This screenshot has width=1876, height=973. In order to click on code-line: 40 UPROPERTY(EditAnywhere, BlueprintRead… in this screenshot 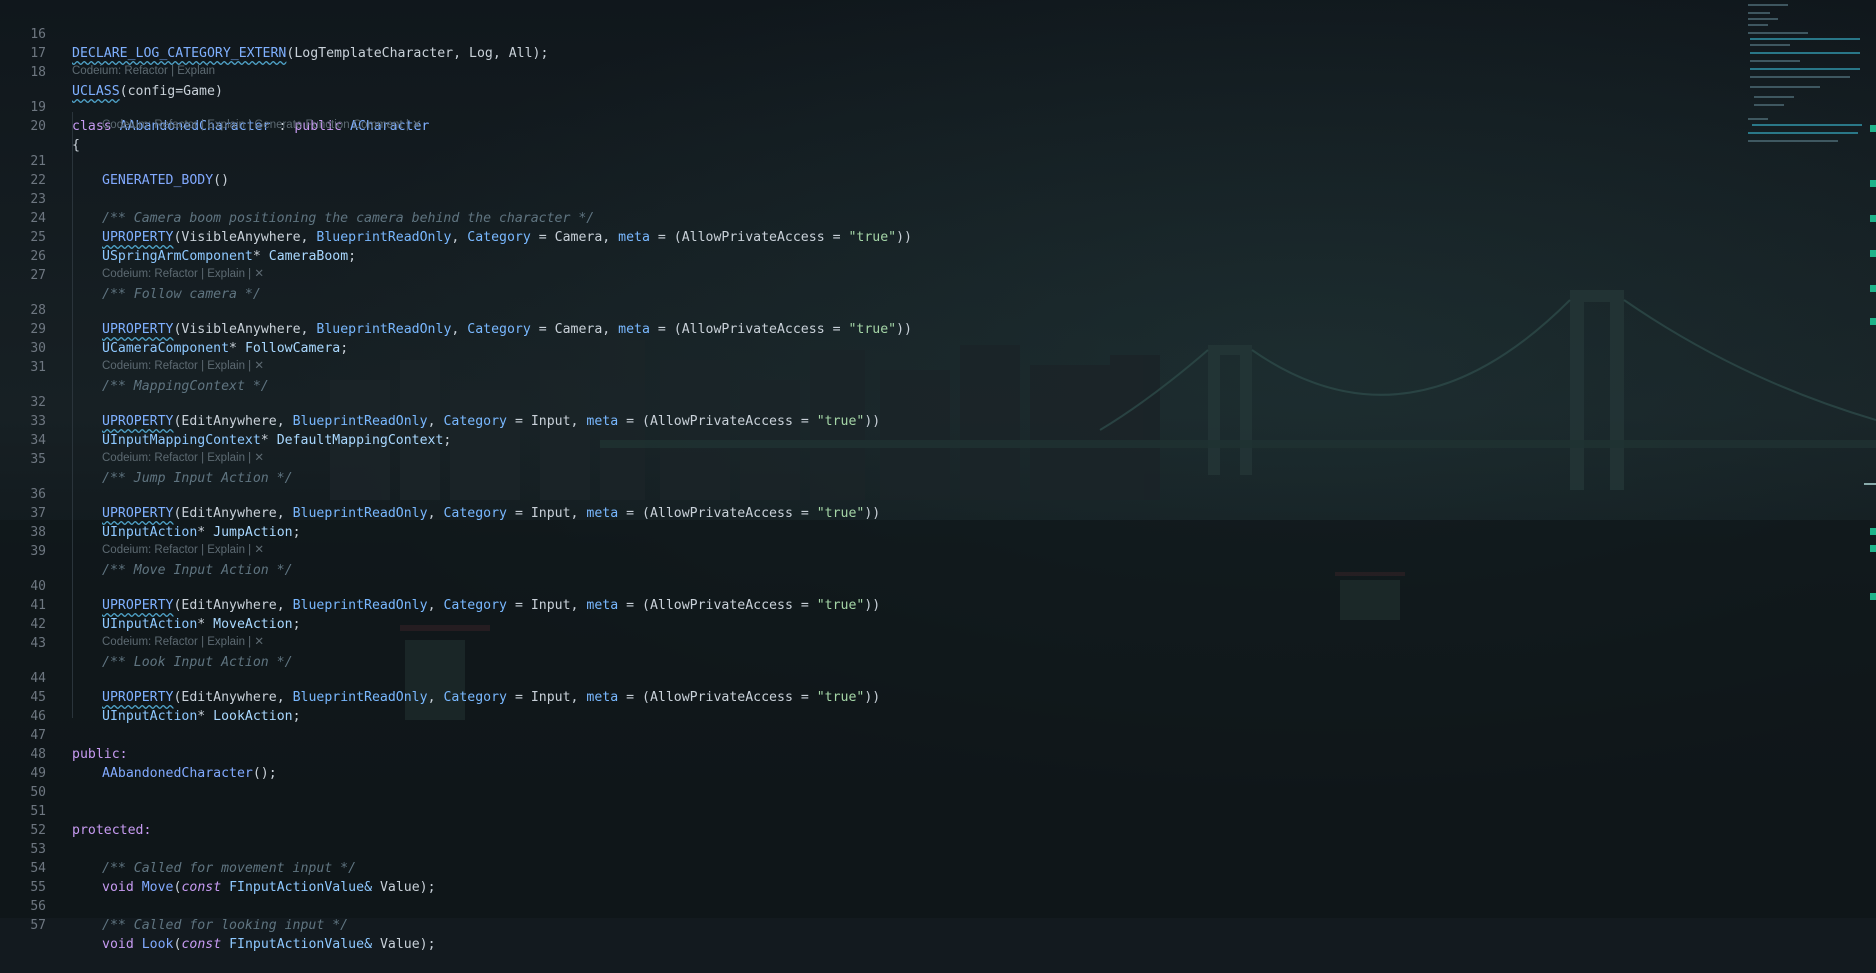, I will do `click(440, 585)`.